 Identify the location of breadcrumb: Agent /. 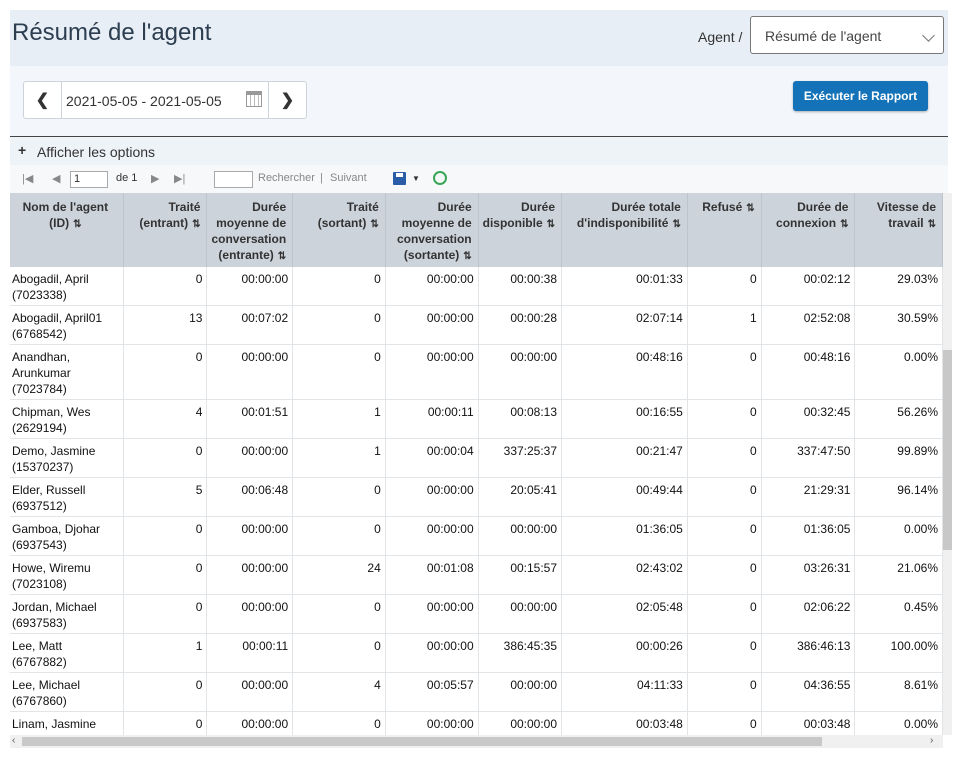
(720, 37).